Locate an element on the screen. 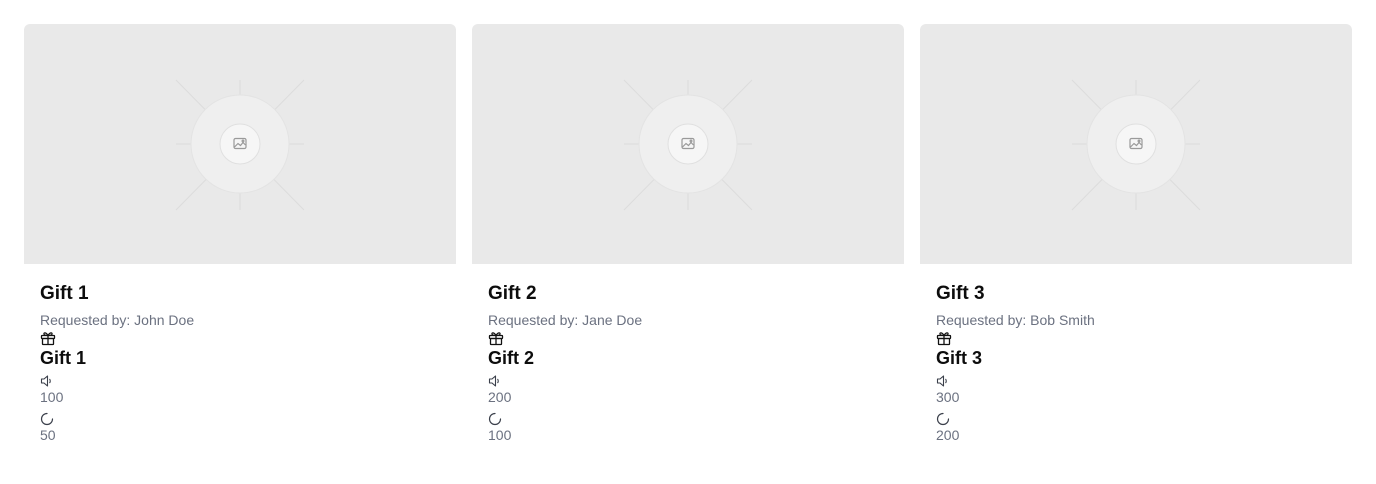 The width and height of the screenshot is (1376, 484). gift-value-a: 300 is located at coordinates (948, 397).